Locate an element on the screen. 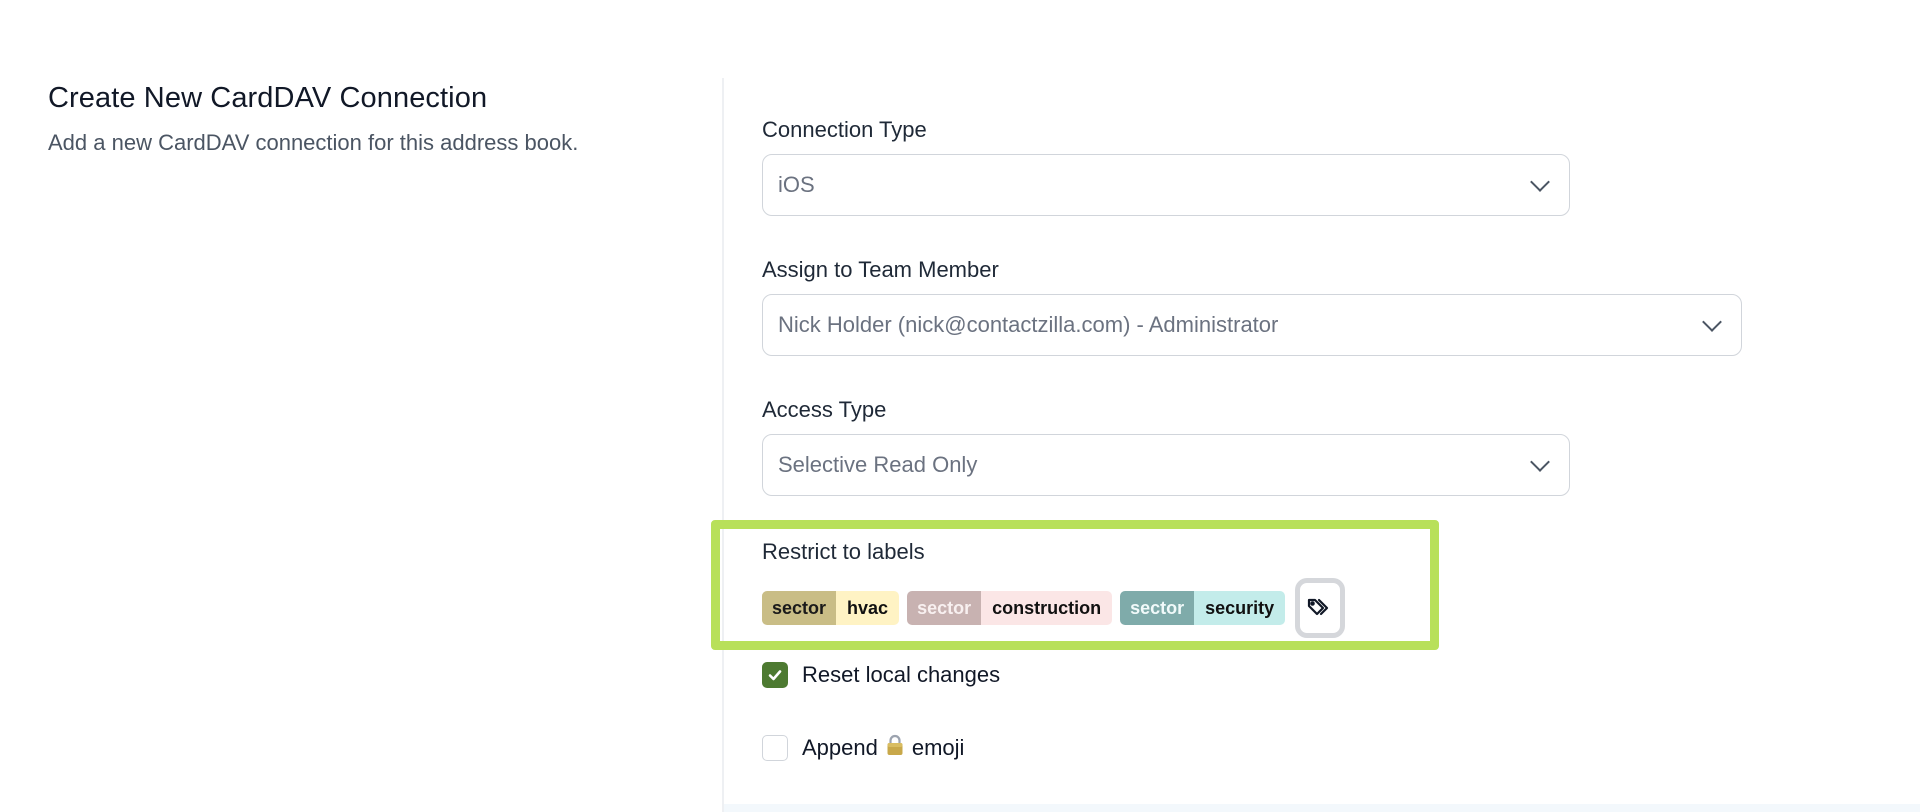 The width and height of the screenshot is (1920, 812). reset-local-changes-checkbox is located at coordinates (775, 675).